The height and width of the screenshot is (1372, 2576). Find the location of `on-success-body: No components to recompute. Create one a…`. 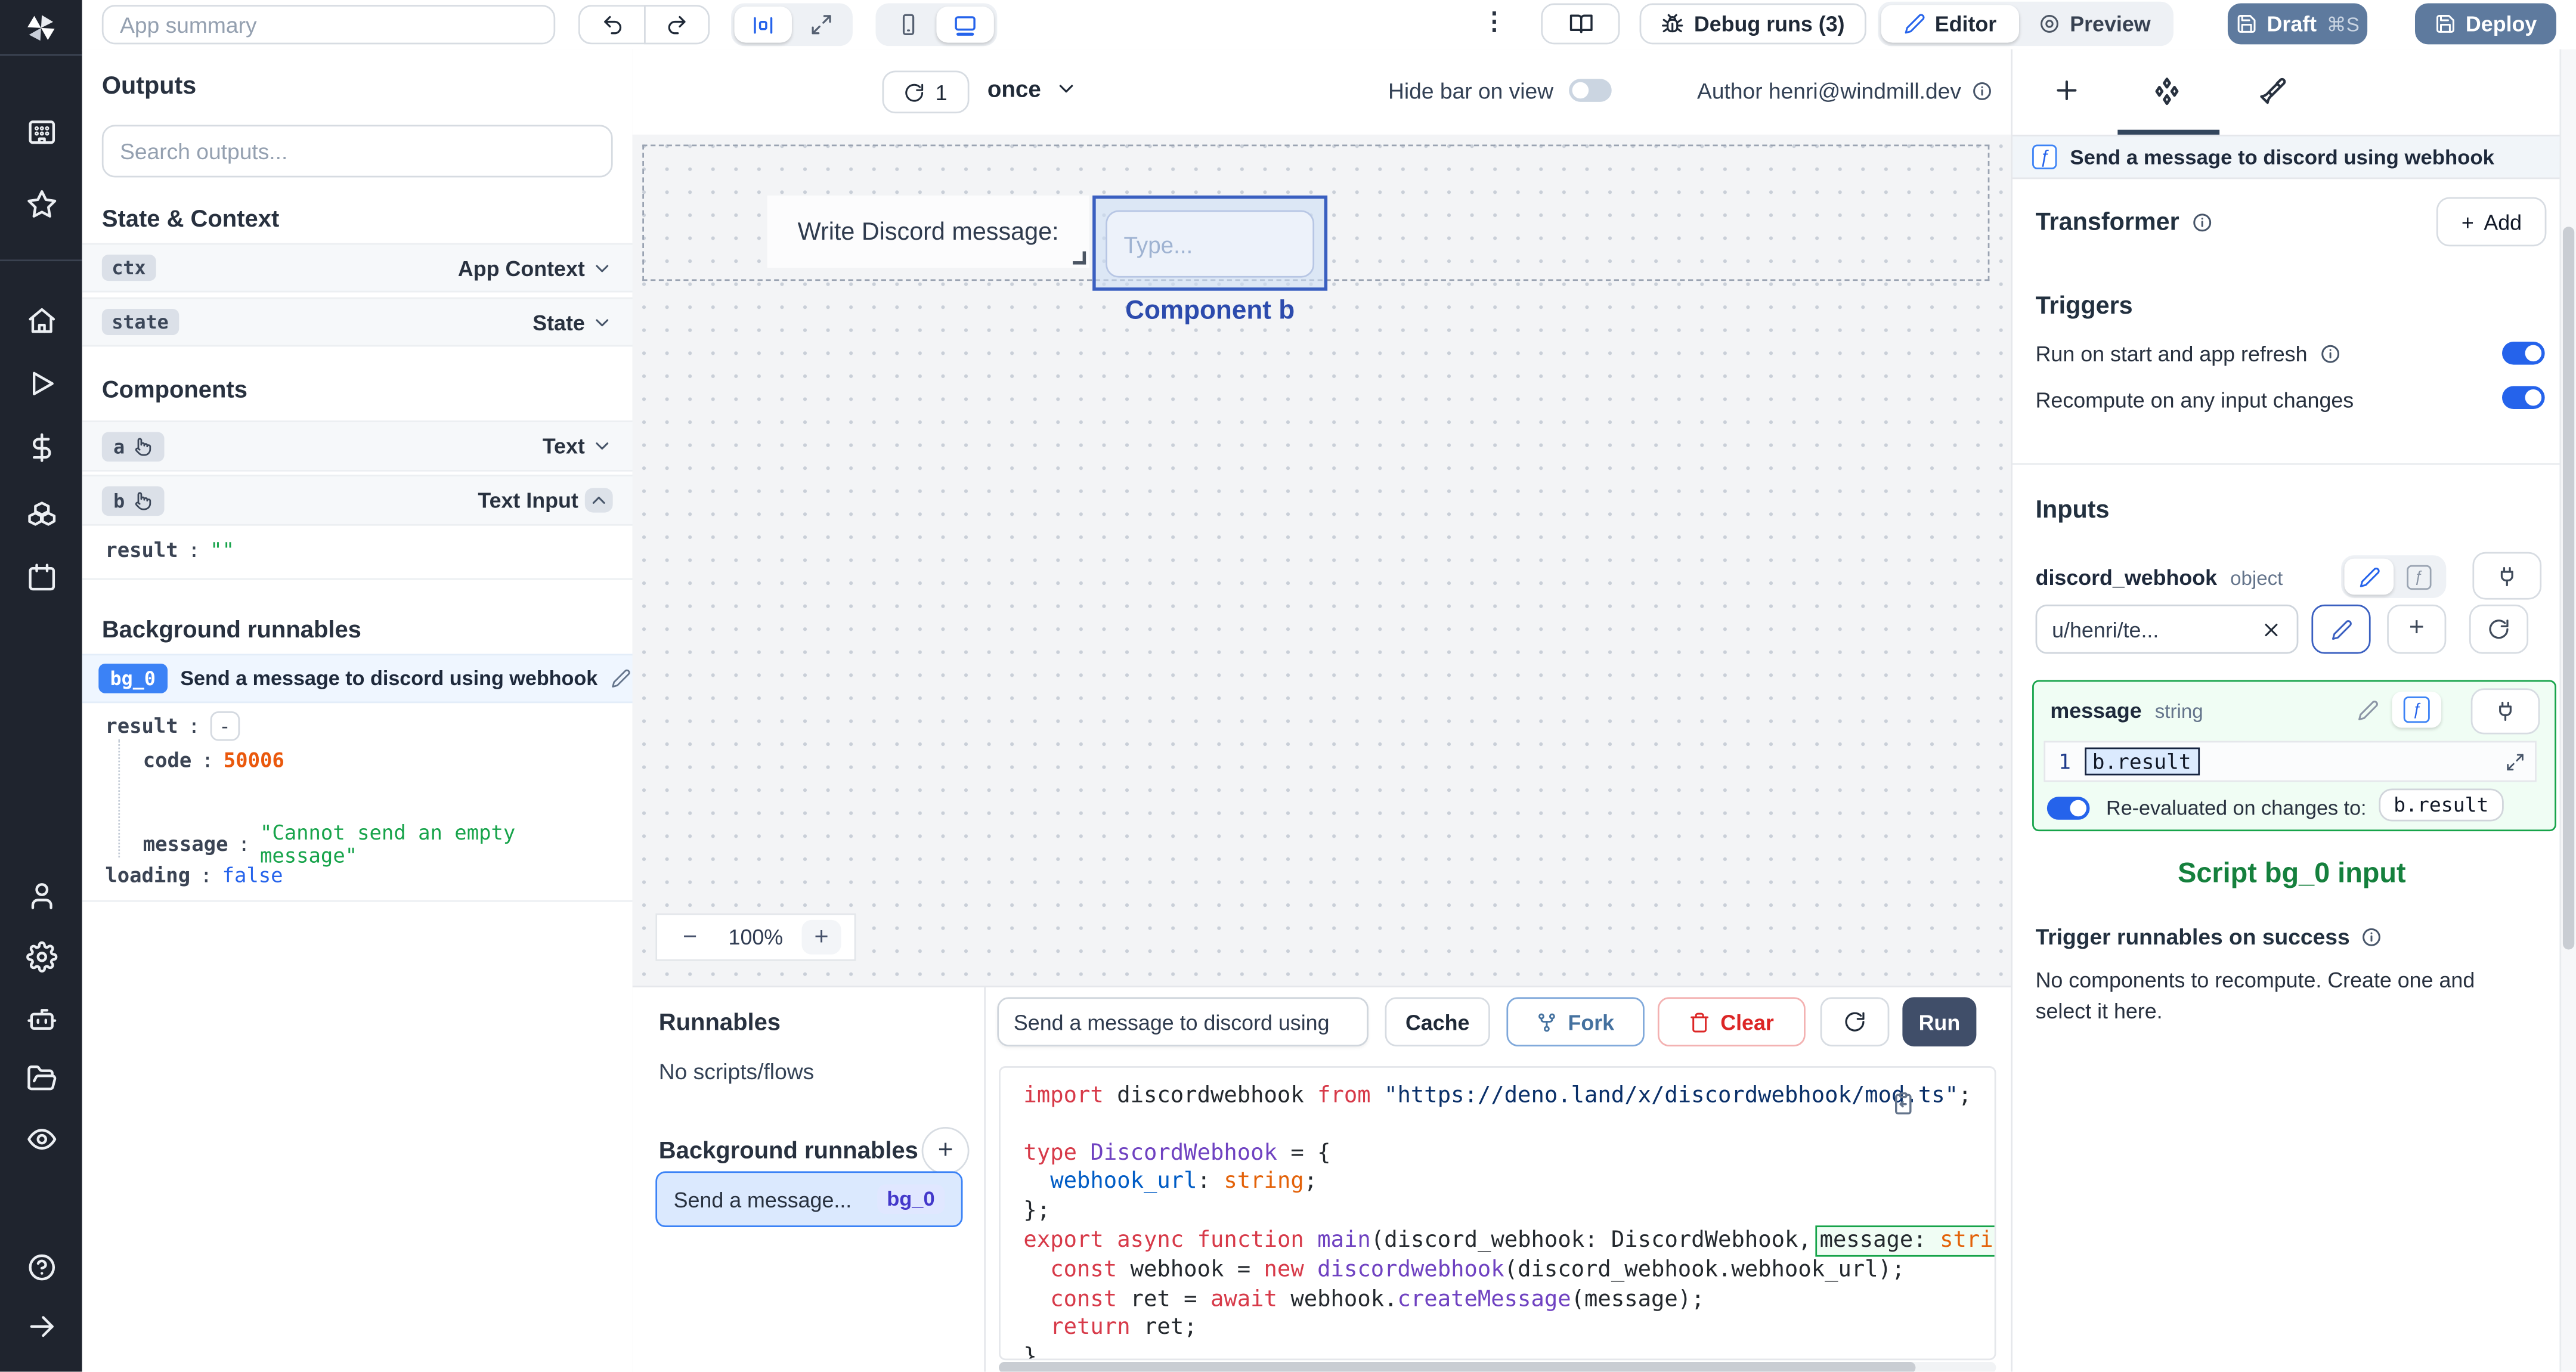

on-success-body: No components to recompute. Create one a… is located at coordinates (2255, 995).